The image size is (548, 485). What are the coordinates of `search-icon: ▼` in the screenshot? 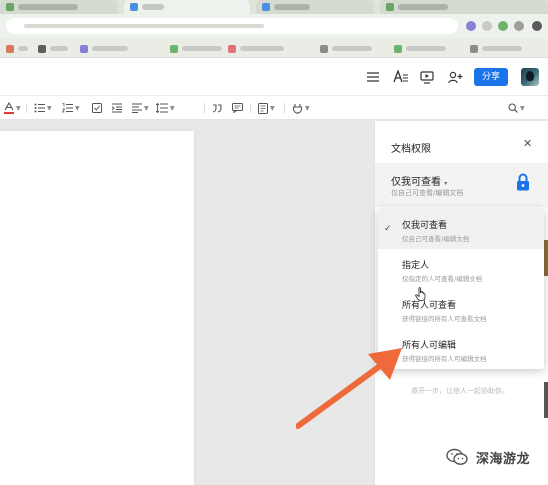 It's located at (516, 108).